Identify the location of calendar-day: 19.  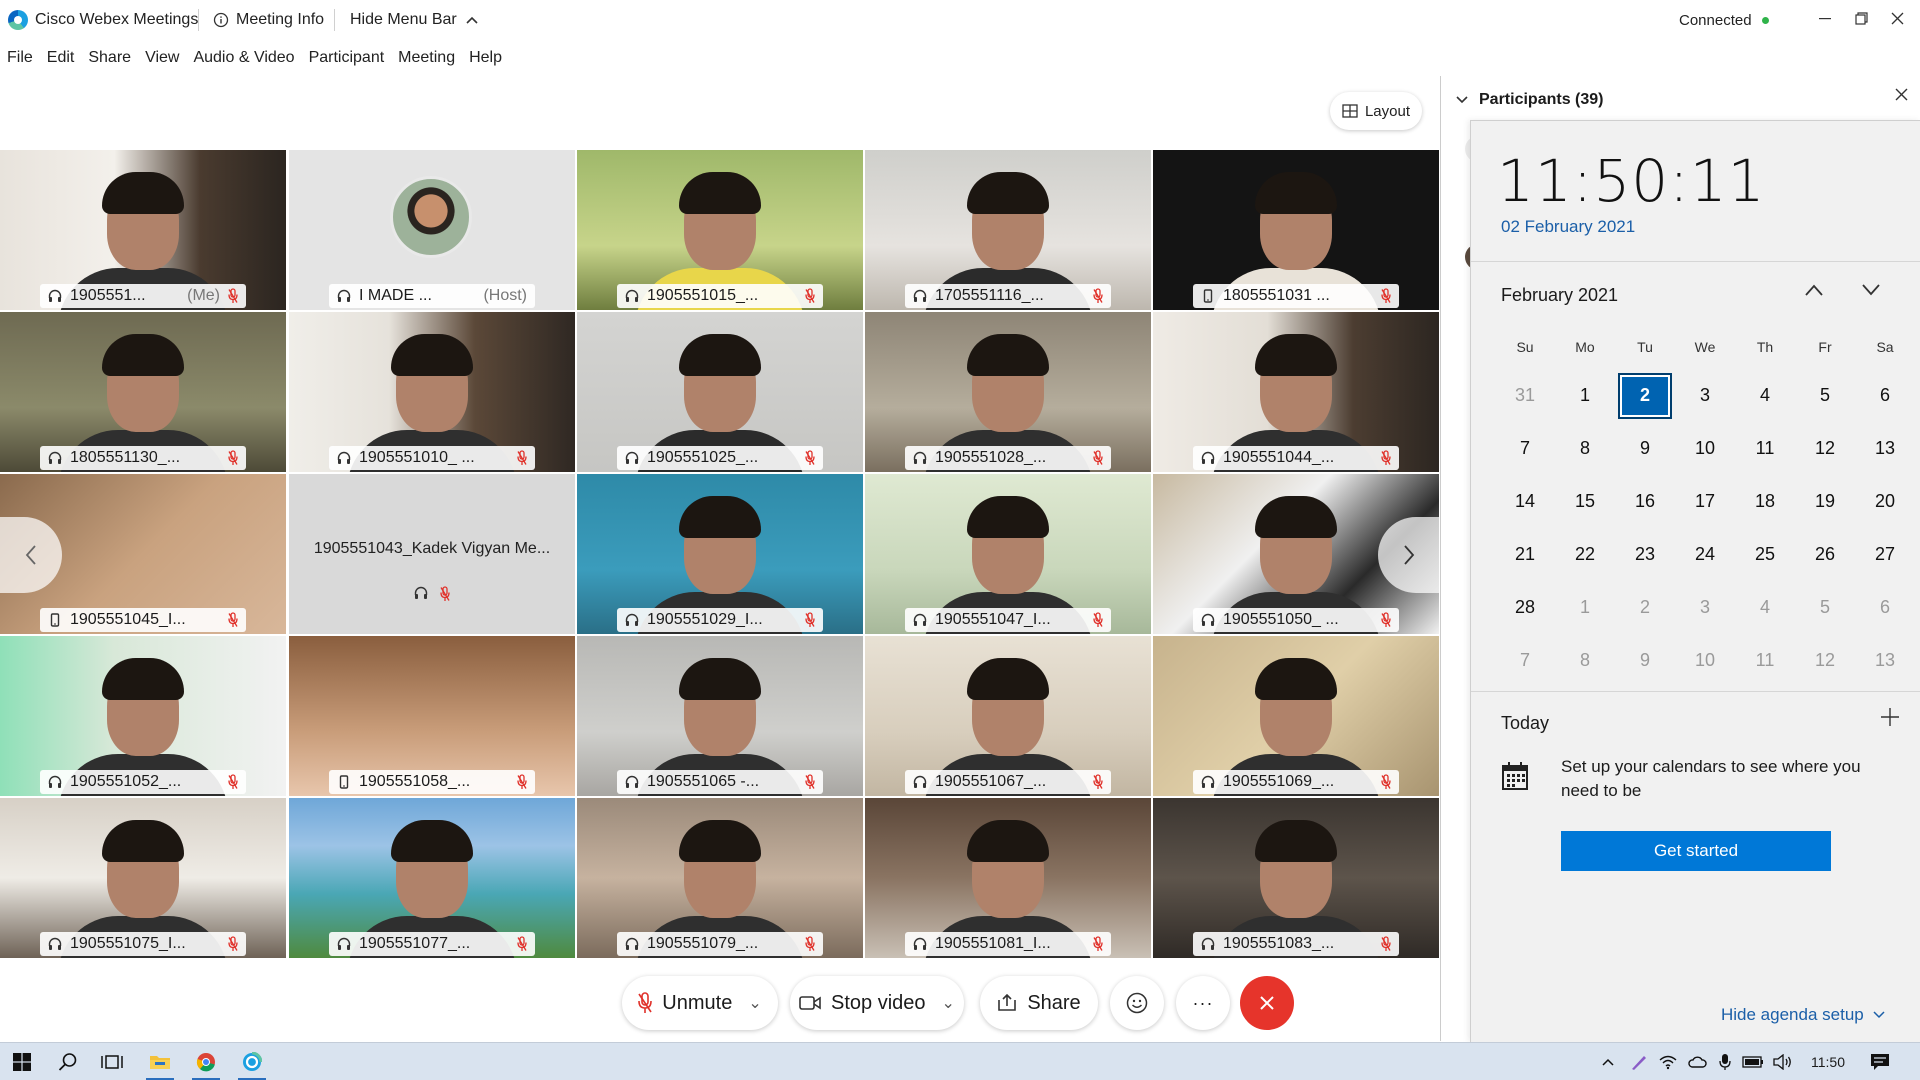
(1825, 501).